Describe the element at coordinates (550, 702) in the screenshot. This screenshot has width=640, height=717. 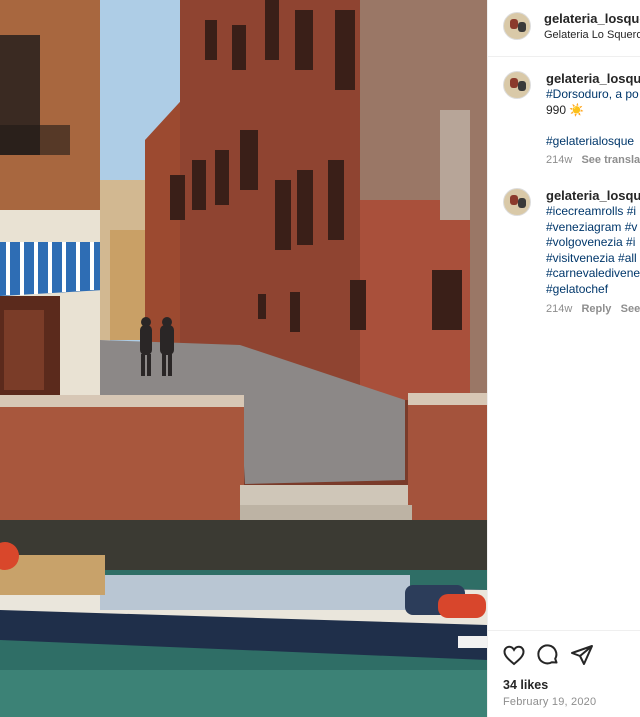
I see `post-date: February 19, 2020` at that location.